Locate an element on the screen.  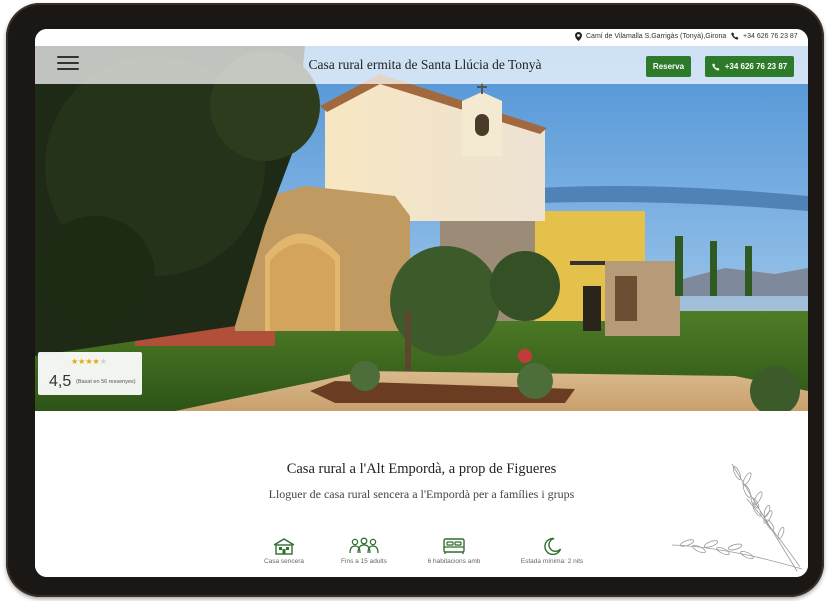
moon-icon is located at coordinates (553, 546).